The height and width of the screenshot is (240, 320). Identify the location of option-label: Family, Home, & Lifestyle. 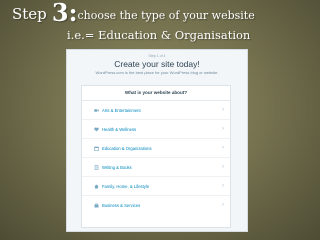
(126, 186).